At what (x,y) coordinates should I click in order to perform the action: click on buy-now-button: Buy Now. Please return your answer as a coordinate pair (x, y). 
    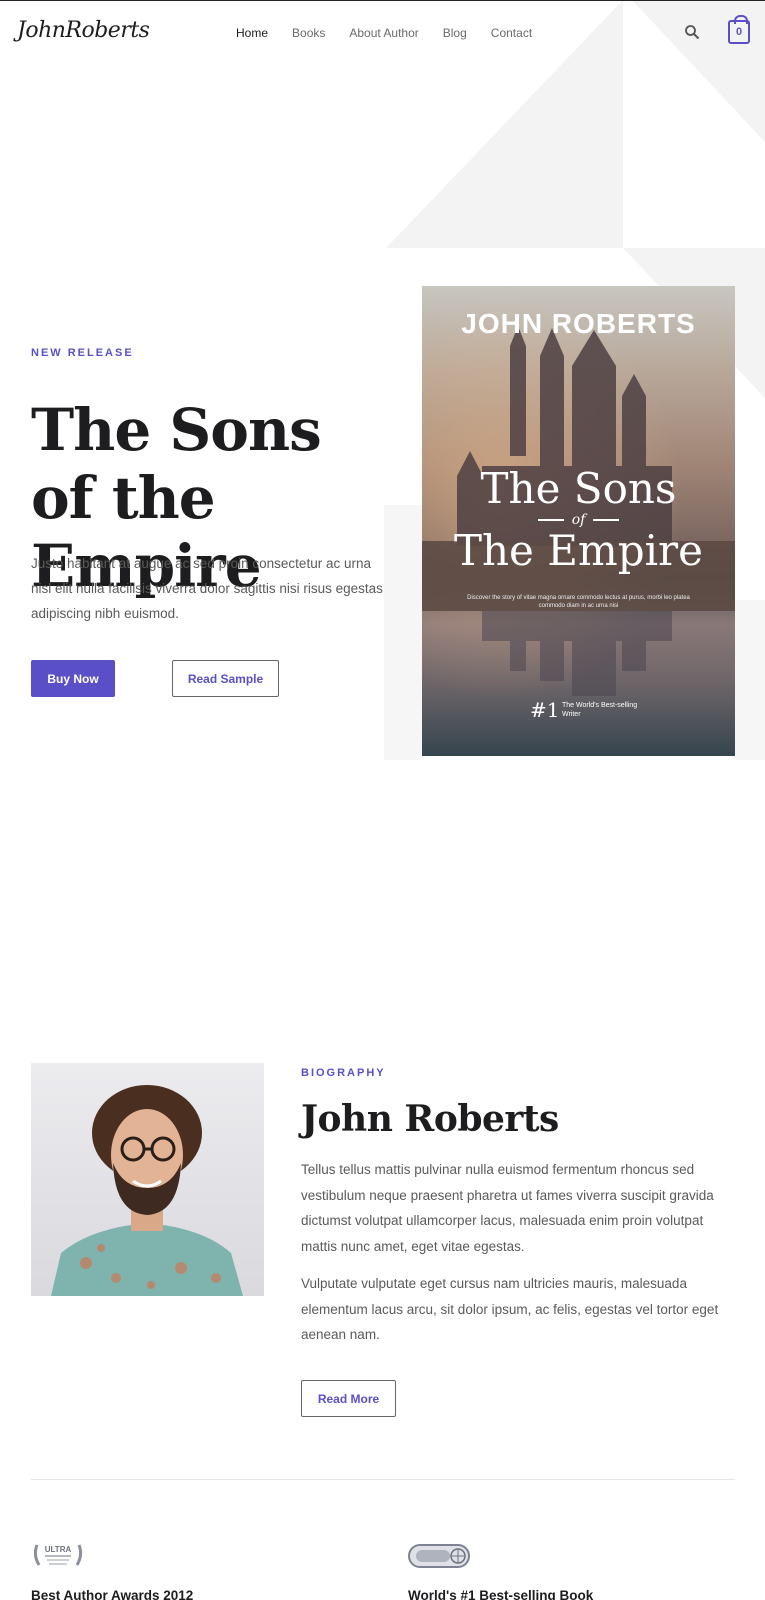
    Looking at the image, I should click on (73, 678).